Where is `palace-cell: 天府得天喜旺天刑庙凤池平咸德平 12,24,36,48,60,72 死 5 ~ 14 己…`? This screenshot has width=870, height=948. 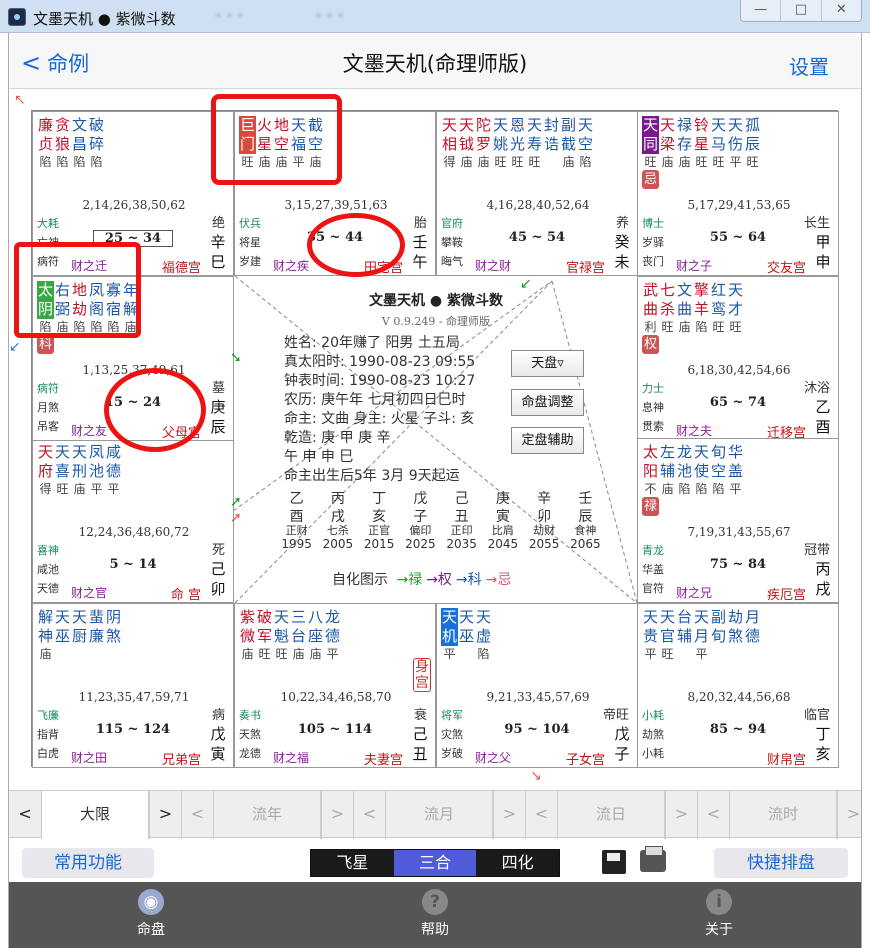 palace-cell: 天府得天喜旺天刑庙凤池平咸德平 12,24,36,48,60,72 死 5 ~ 14 己… is located at coordinates (133, 520).